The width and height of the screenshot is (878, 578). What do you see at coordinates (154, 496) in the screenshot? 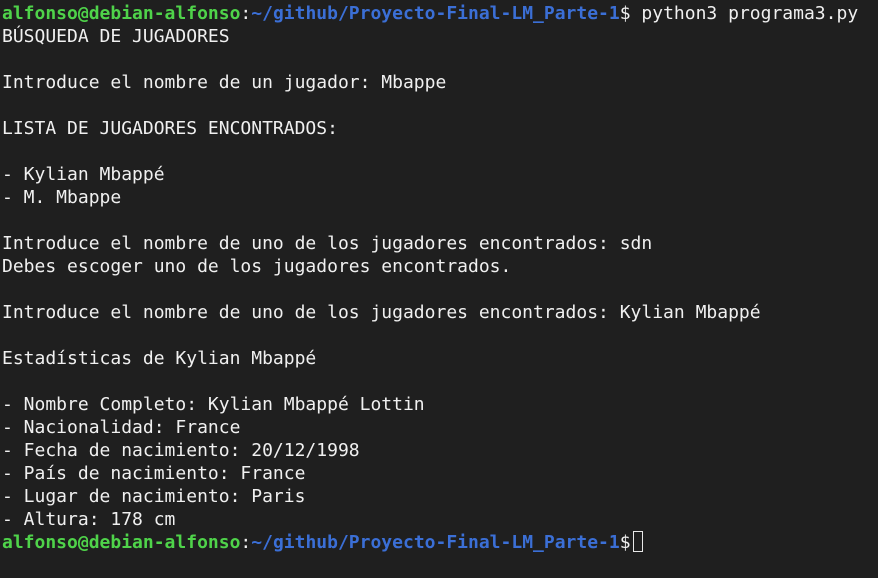
I see `stat-item: - Lugar de nacimiento: Paris` at bounding box center [154, 496].